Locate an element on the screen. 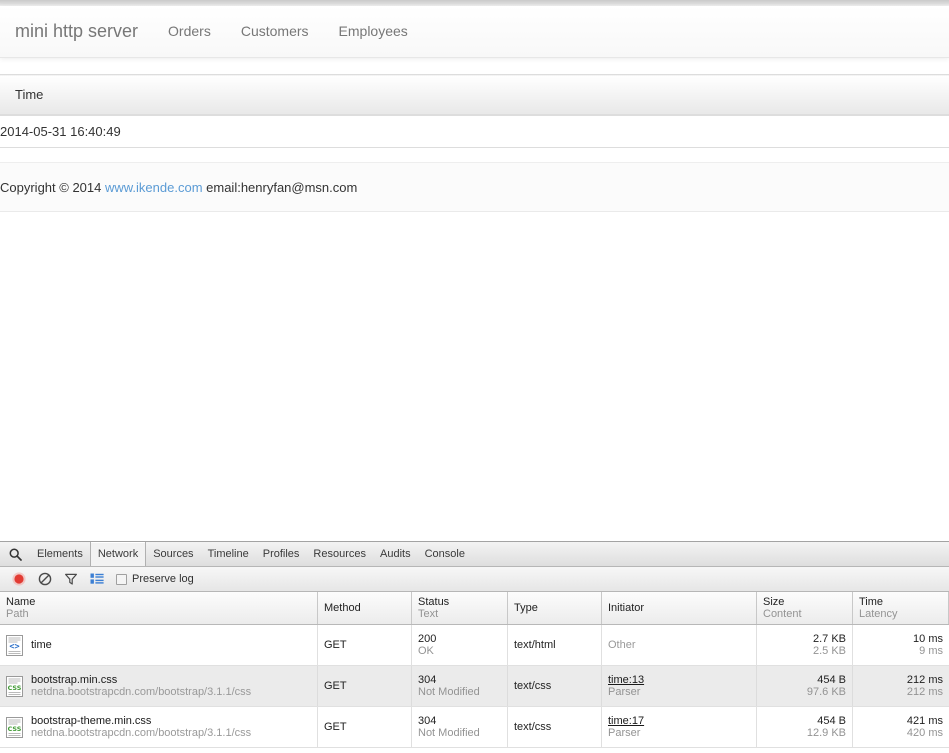 This screenshot has height=753, width=949. record-button-icon is located at coordinates (19, 579).